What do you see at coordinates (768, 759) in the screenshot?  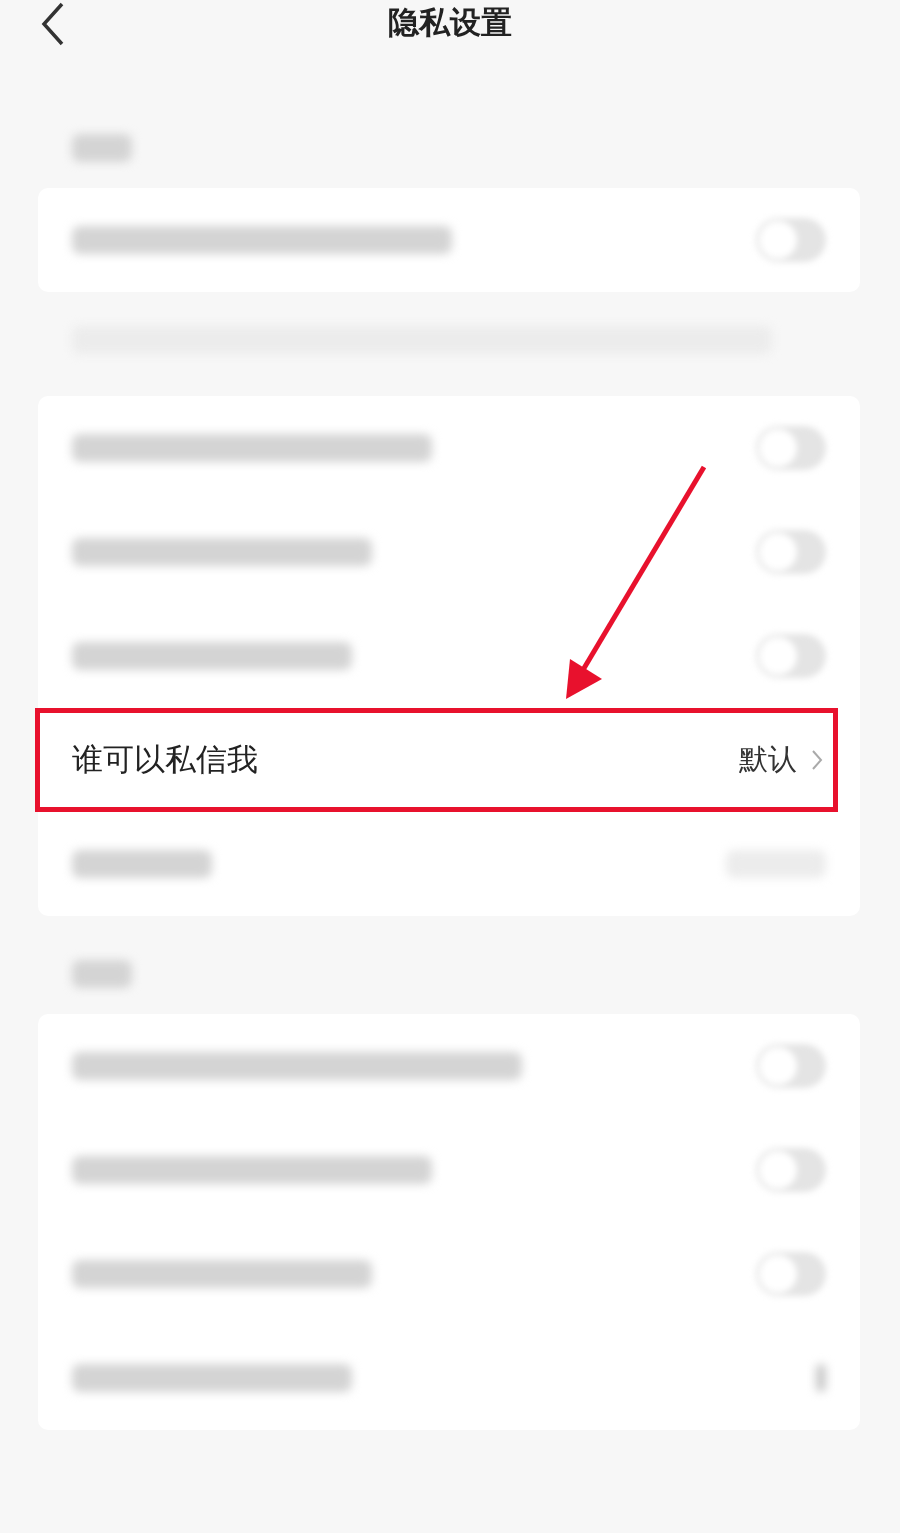 I see `row-value: 默认` at bounding box center [768, 759].